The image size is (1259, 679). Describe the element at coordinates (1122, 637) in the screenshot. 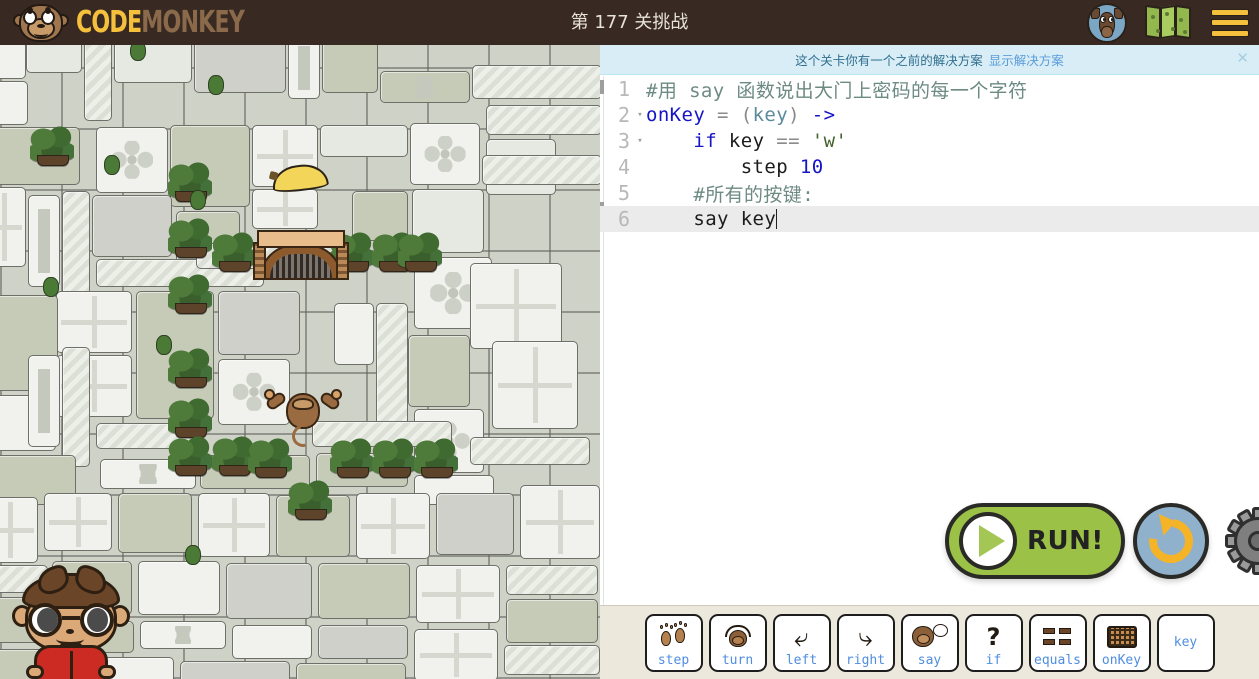

I see `keyboard-icon` at that location.